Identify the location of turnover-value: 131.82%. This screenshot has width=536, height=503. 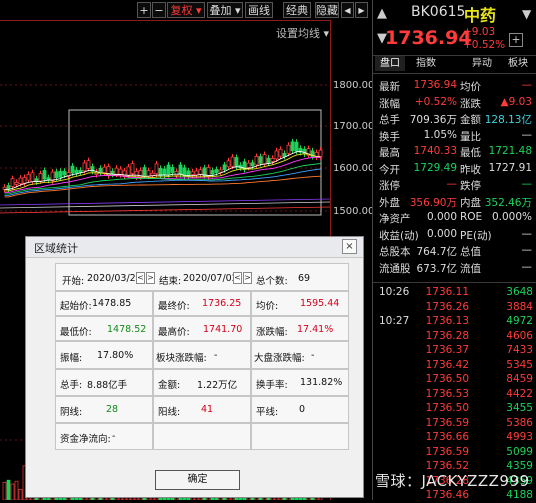
(321, 382).